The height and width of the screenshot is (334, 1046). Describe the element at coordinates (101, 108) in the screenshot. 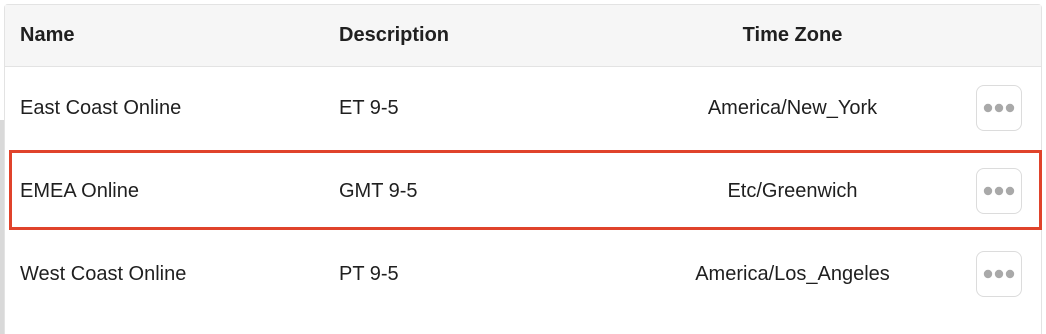

I see `row-name: East Coast Online` at that location.